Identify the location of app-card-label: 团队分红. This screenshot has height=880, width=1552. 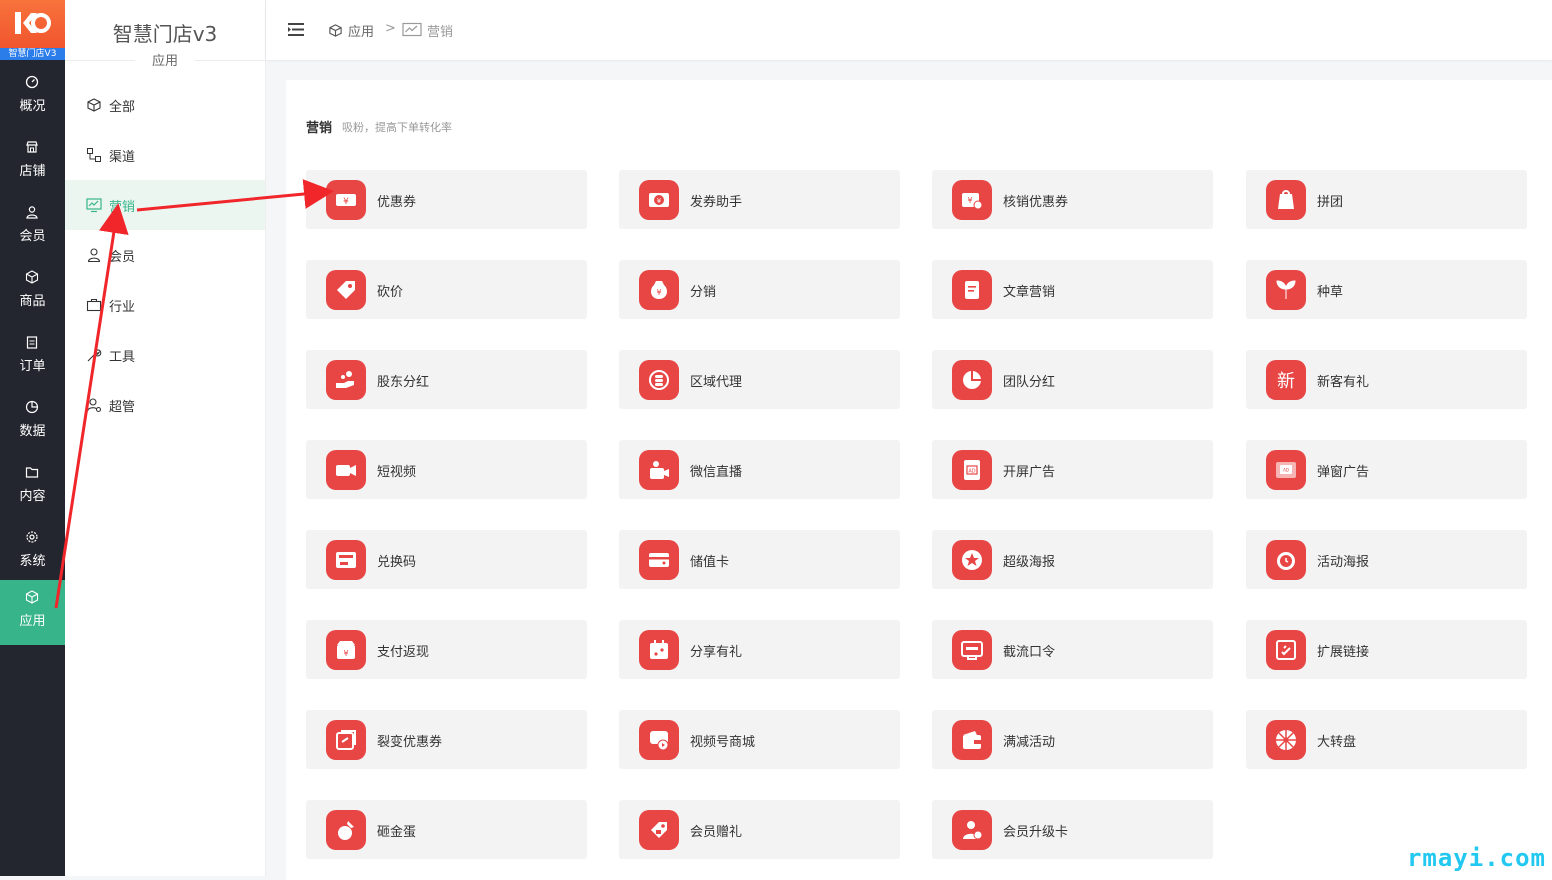
(1029, 382).